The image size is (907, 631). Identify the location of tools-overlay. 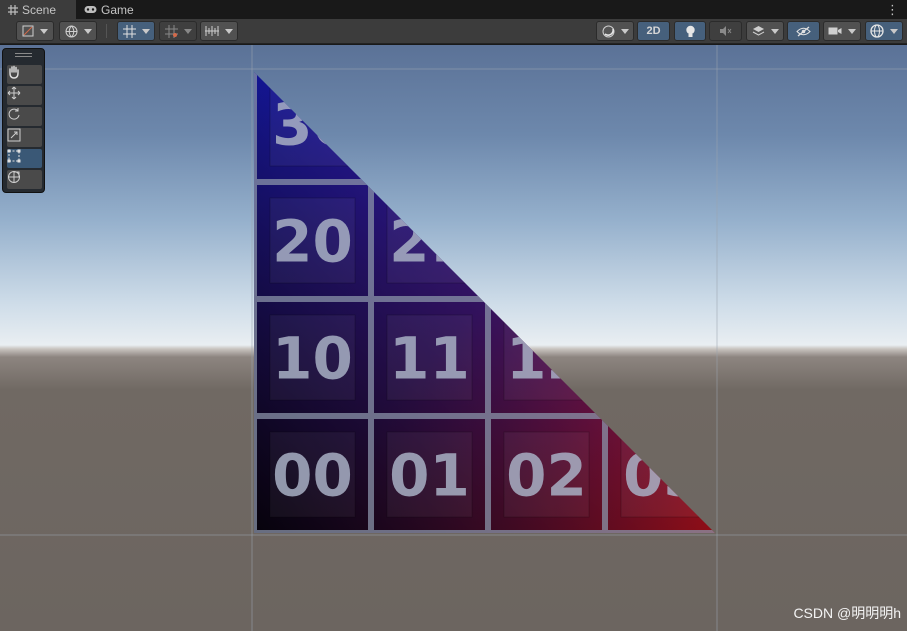
(23, 120).